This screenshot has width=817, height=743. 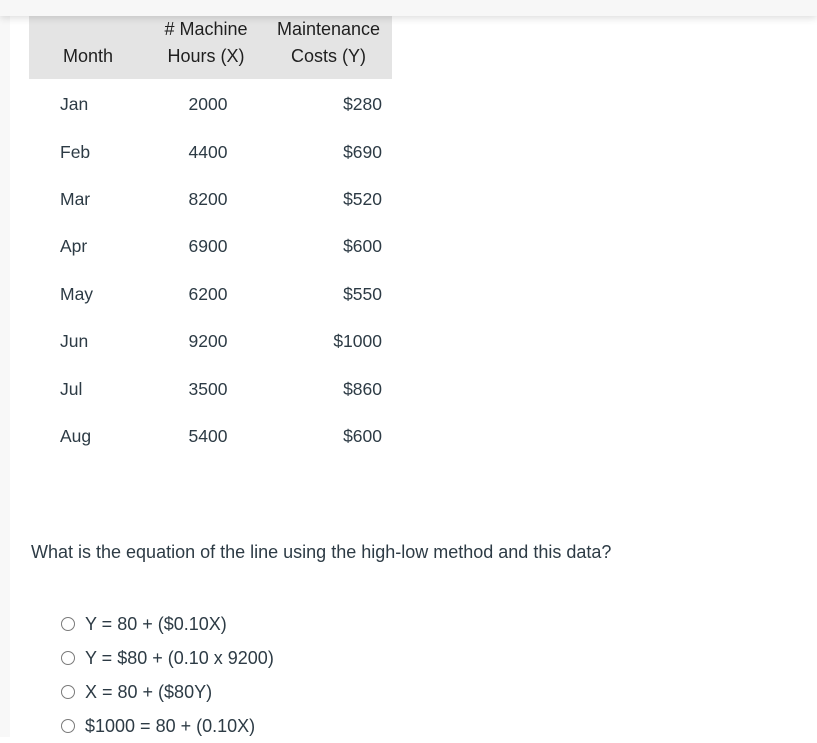 I want to click on answer-option-label: Y = 80 + ($0.10X), so click(x=156, y=623).